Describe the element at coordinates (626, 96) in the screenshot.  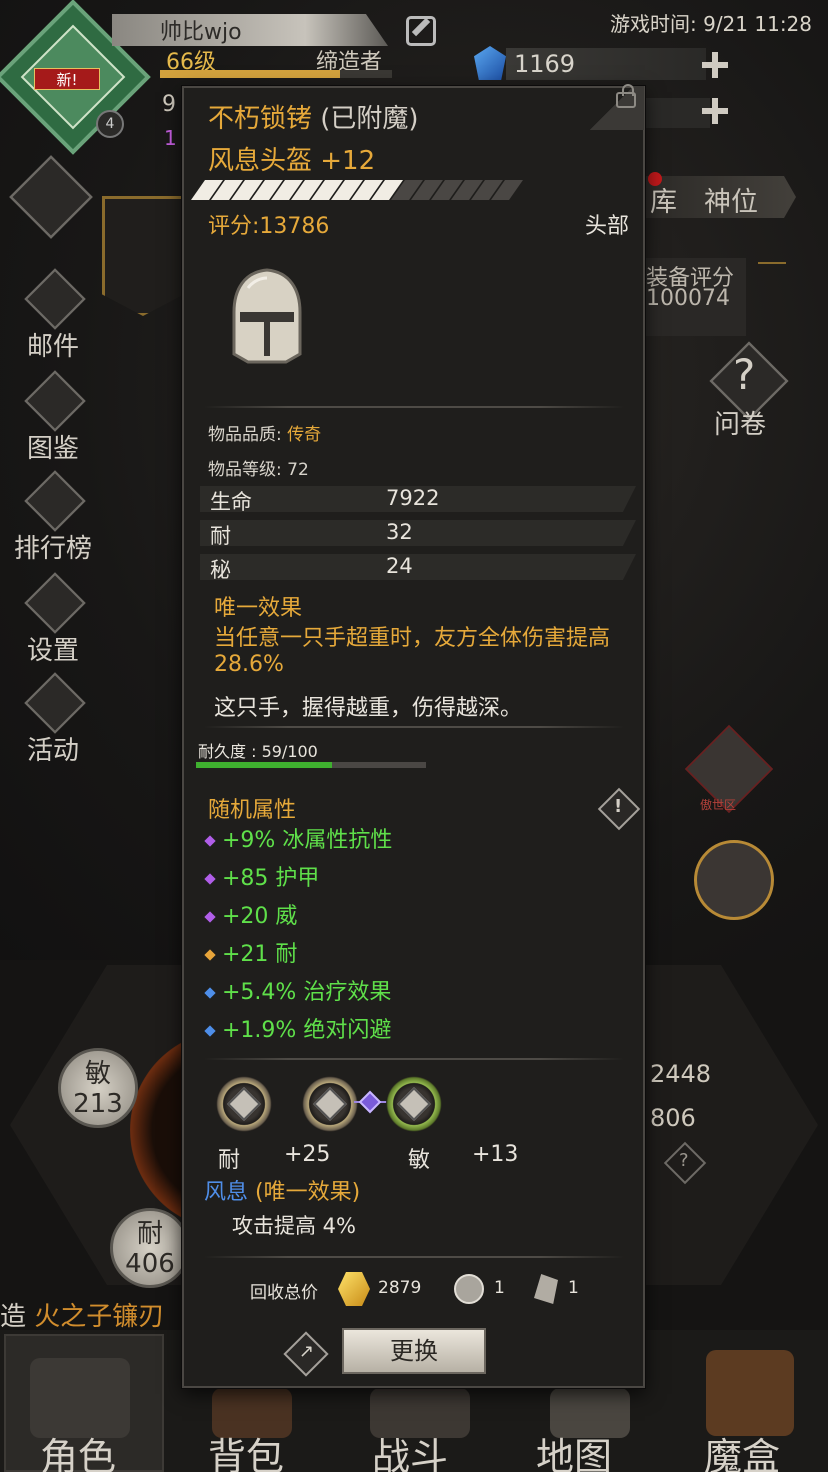
I see `lock-icon` at that location.